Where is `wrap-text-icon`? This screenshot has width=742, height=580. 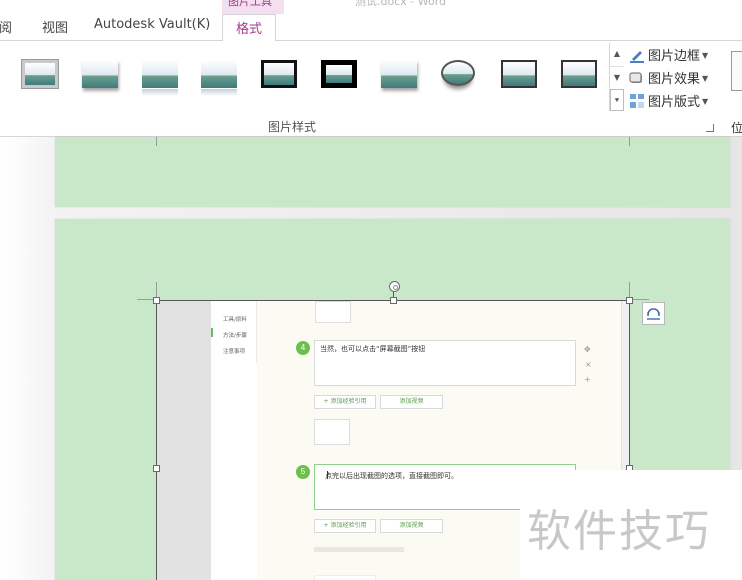
wrap-text-icon is located at coordinates (653, 314).